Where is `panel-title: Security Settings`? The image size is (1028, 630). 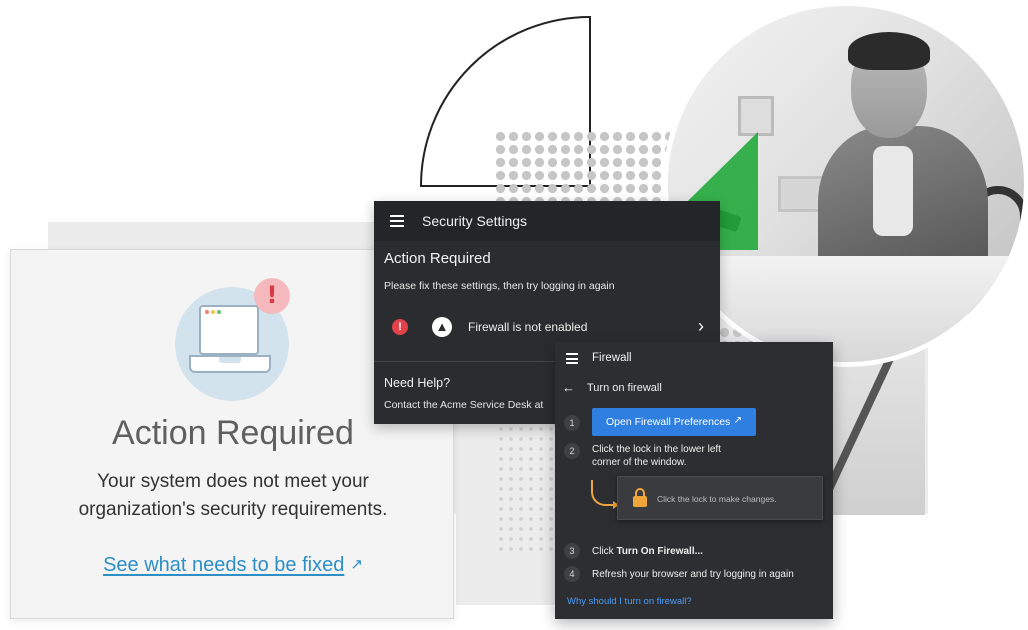 panel-title: Security Settings is located at coordinates (475, 221).